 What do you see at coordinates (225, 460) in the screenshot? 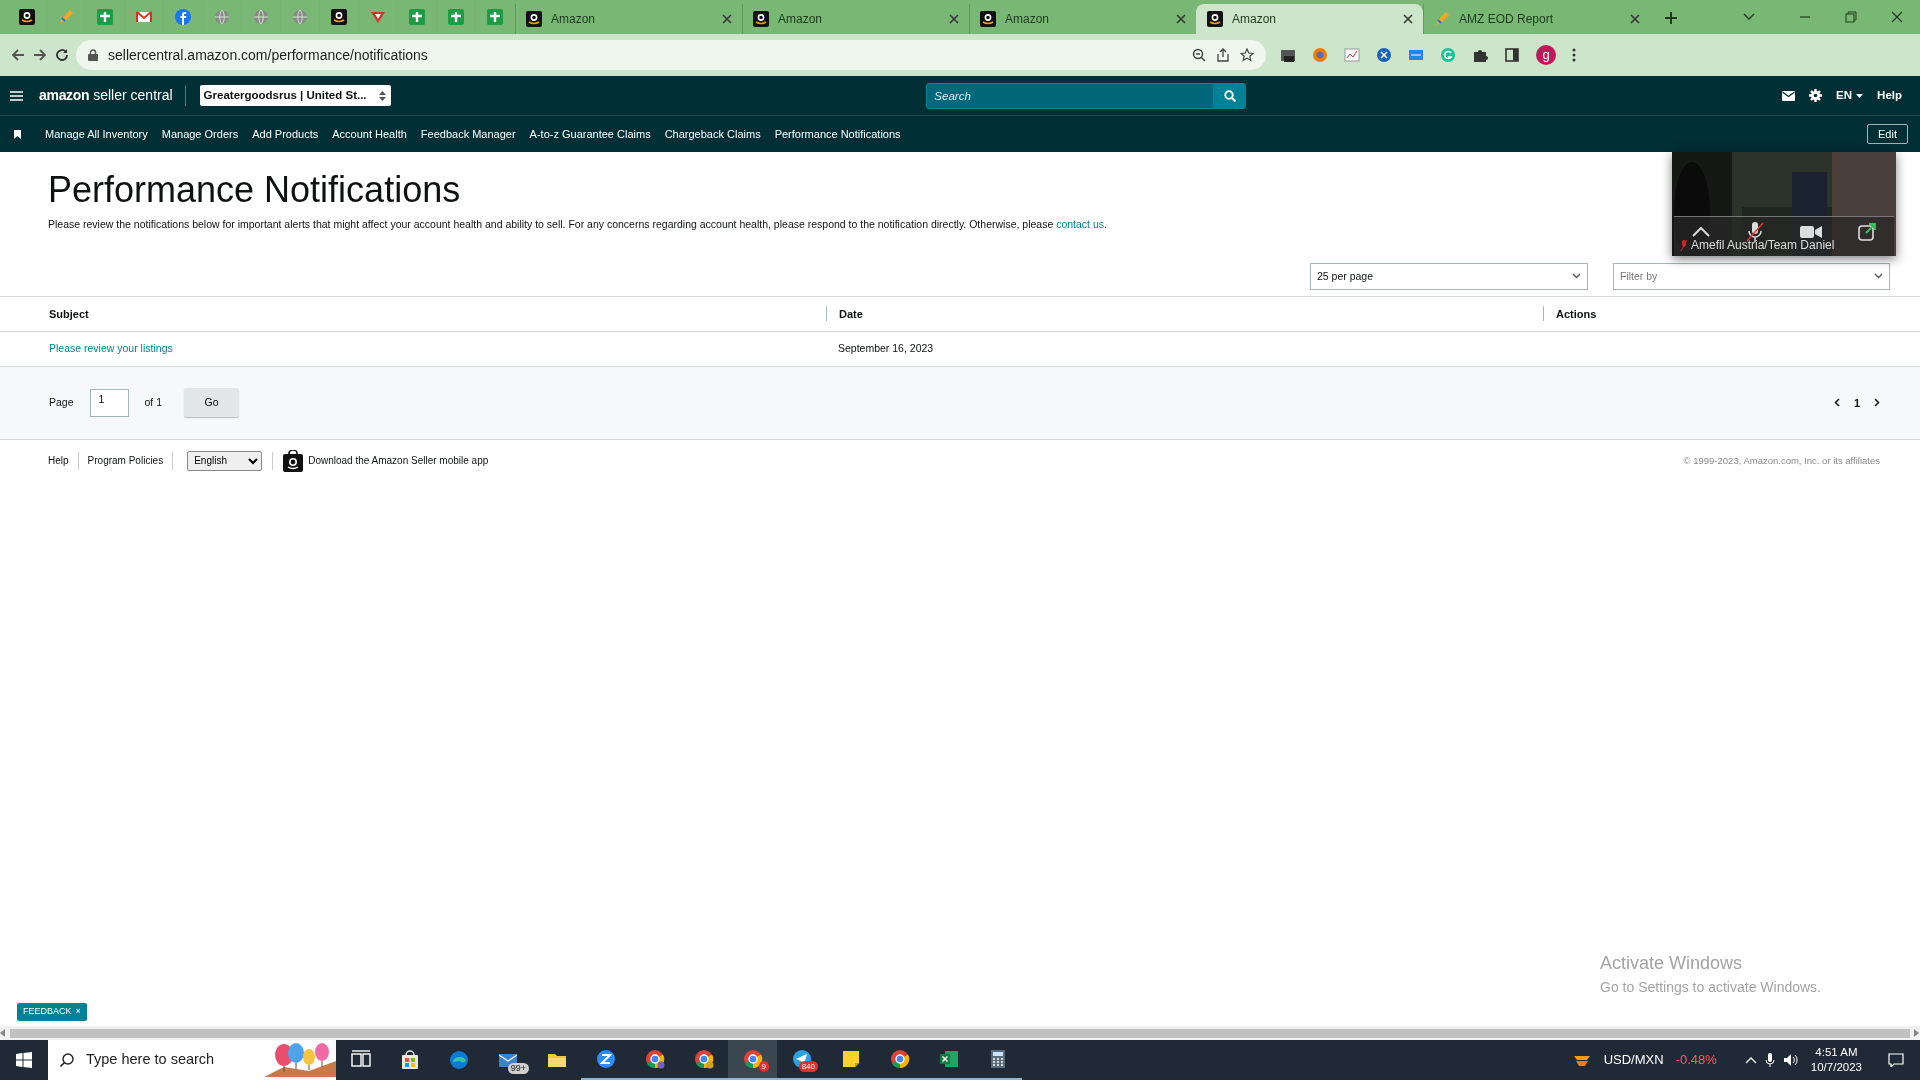
I see `language-select: English` at bounding box center [225, 460].